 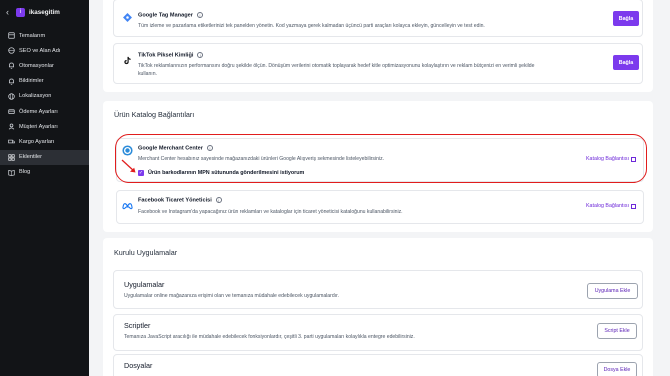 I want to click on meta-icon, so click(x=127, y=203).